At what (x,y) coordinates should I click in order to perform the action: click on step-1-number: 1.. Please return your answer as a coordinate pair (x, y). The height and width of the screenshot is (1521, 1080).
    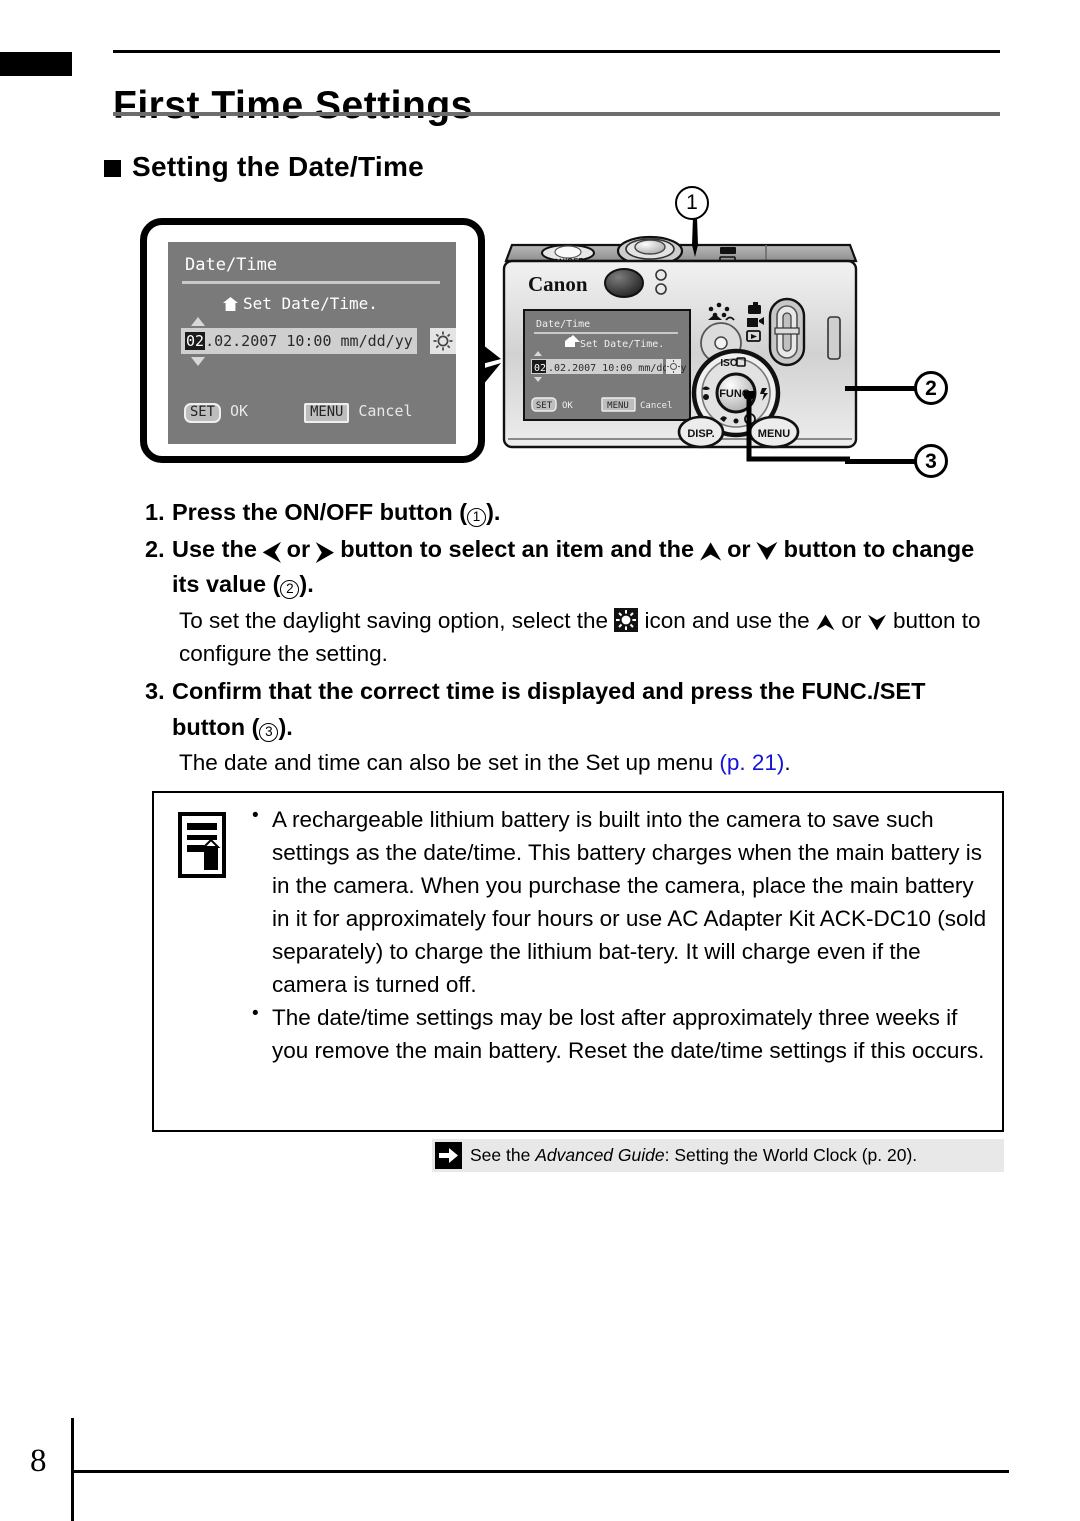
    Looking at the image, I should click on (155, 512).